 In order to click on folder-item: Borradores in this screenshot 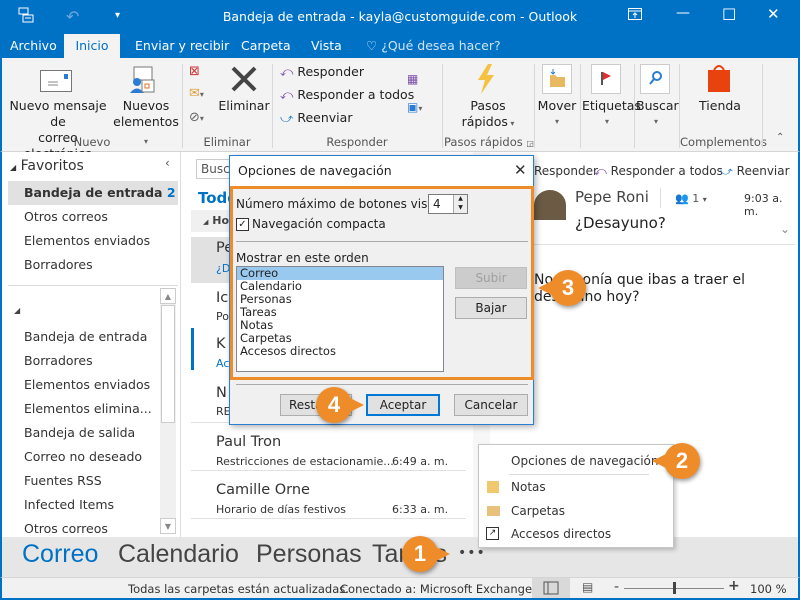, I will do `click(58, 360)`.